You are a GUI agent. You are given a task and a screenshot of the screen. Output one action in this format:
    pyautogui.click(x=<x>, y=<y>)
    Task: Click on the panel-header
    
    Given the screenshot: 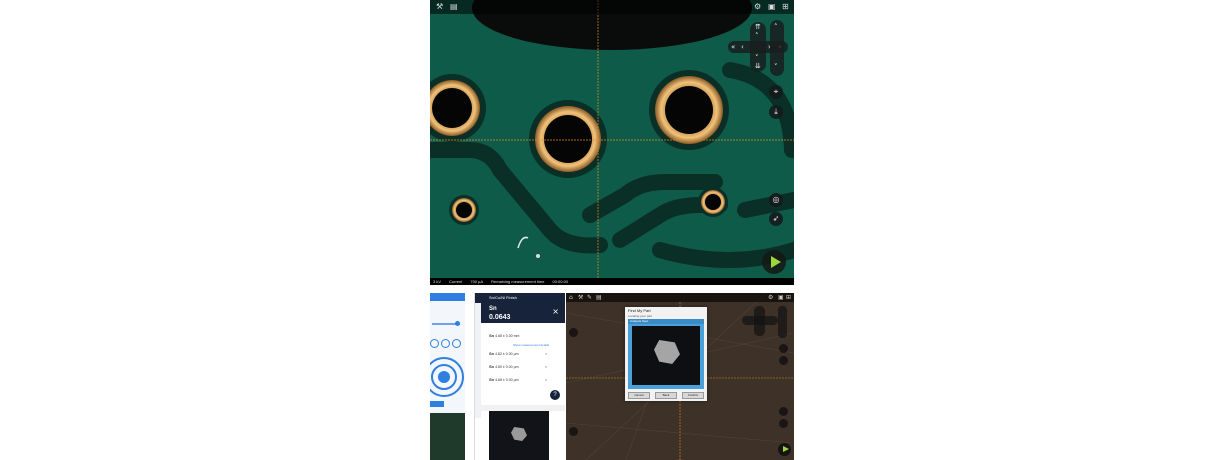 What is the action you would take?
    pyautogui.click(x=447, y=297)
    